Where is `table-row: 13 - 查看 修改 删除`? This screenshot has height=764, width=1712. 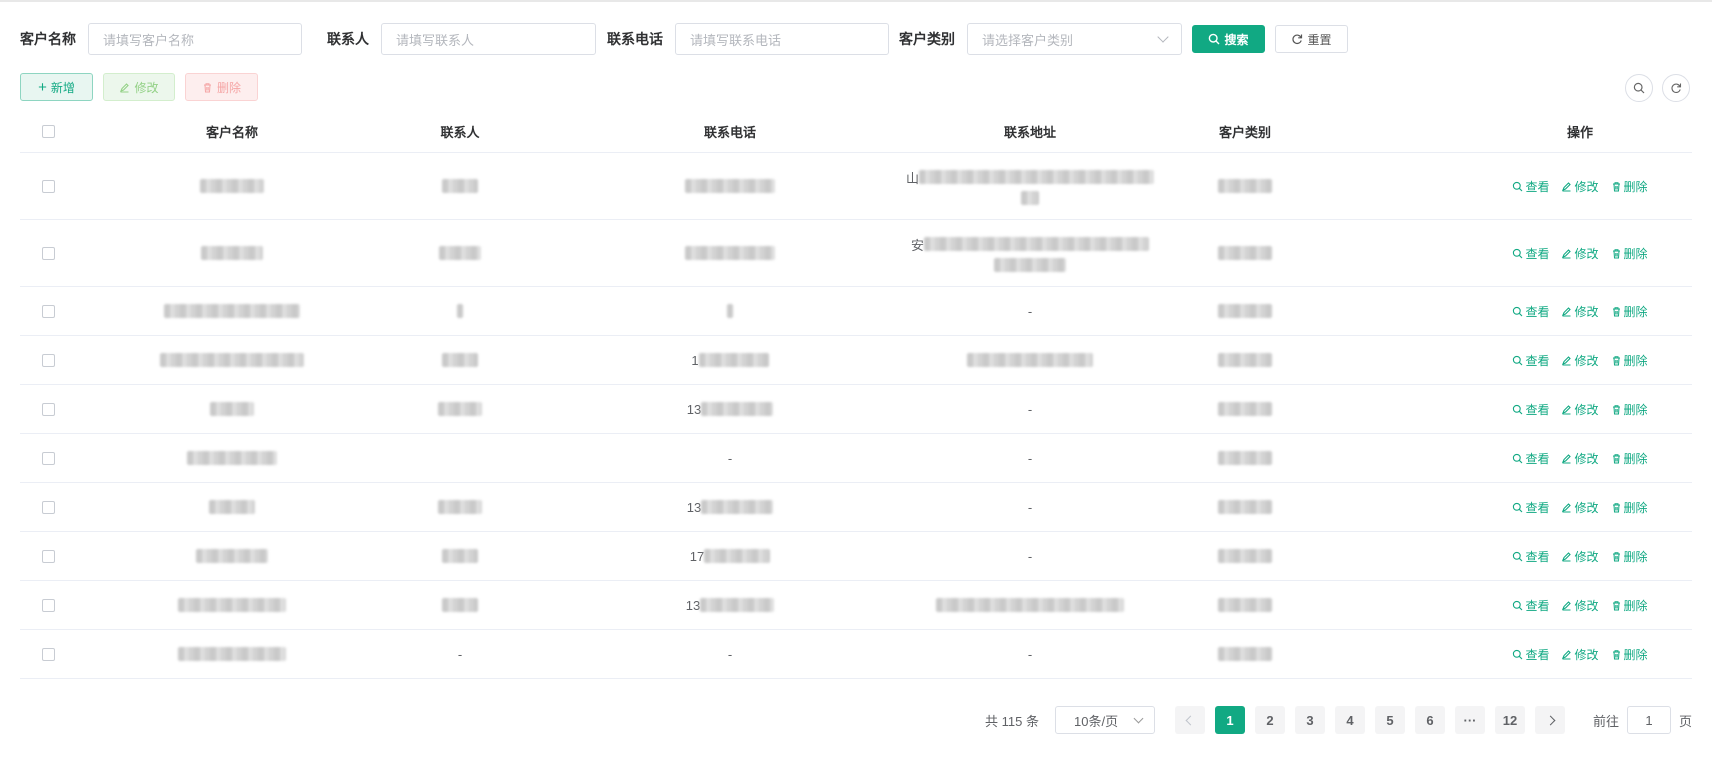 table-row: 13 - 查看 修改 删除 is located at coordinates (856, 409).